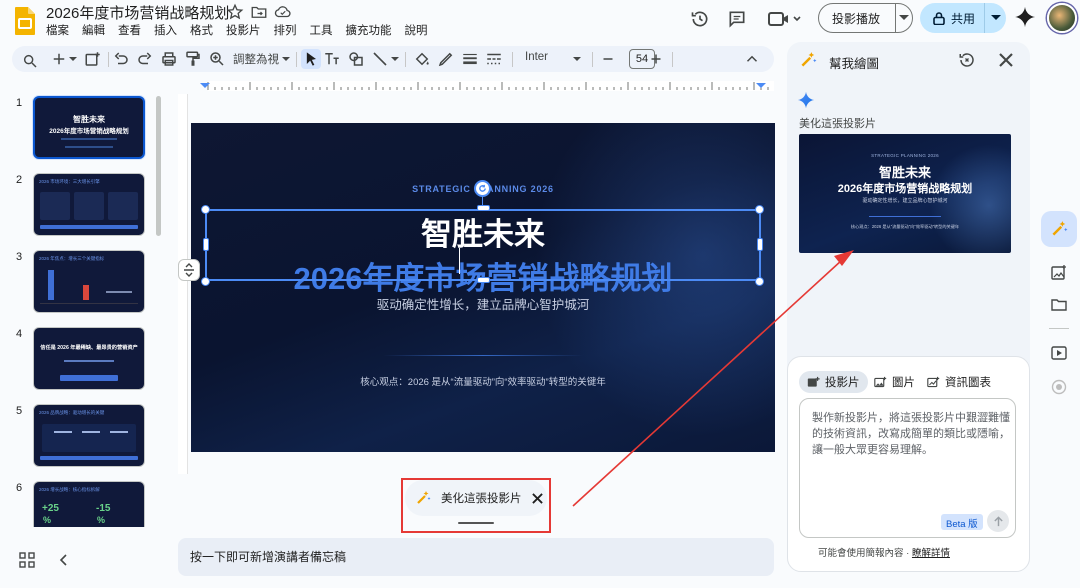 This screenshot has height=588, width=1080. I want to click on collapse-filmstrip-icon, so click(64, 560).